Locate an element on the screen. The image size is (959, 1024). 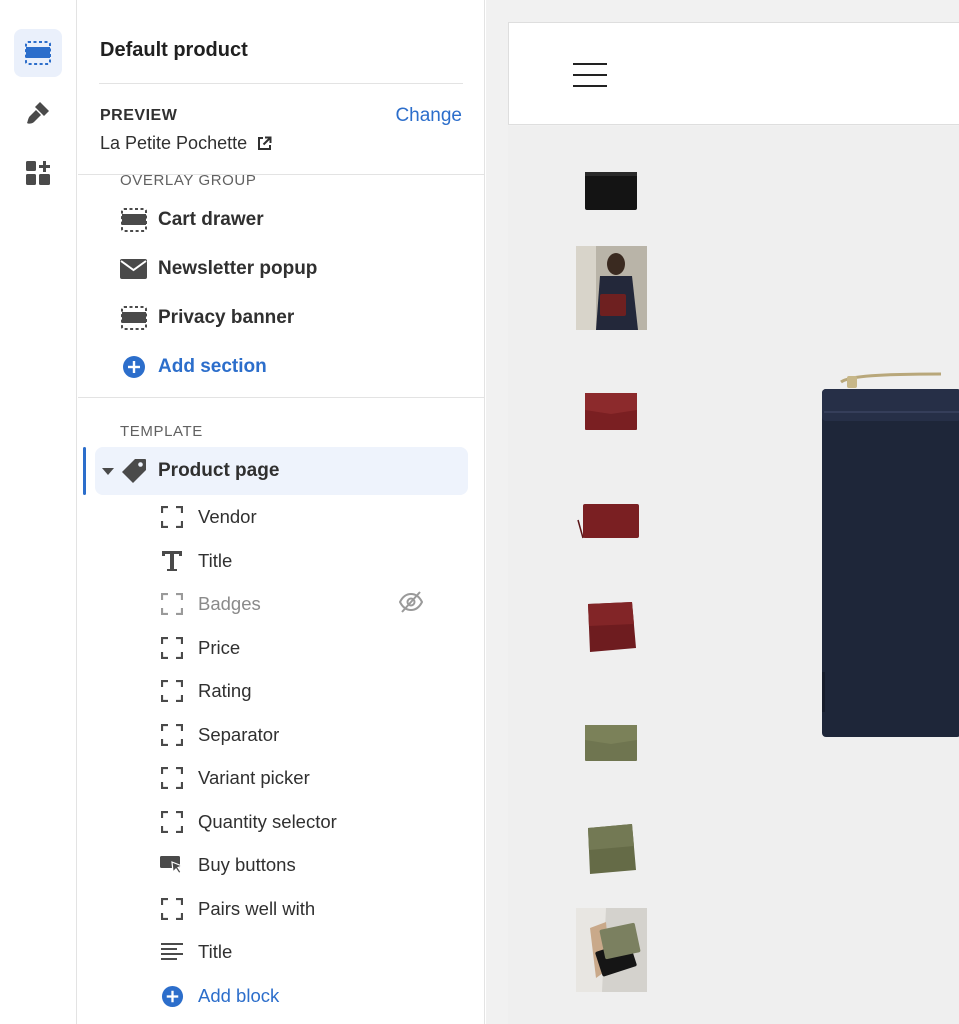
block-label: Rating is located at coordinates (225, 690).